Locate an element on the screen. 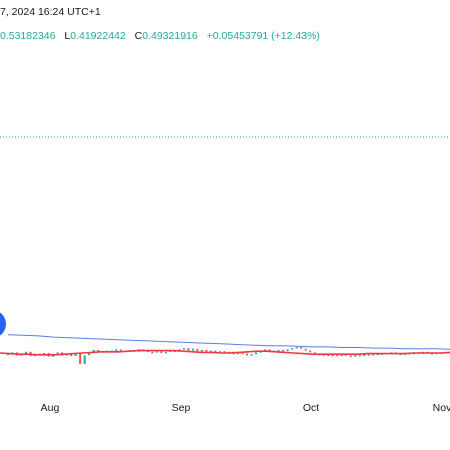 This screenshot has width=450, height=450. x-tick-label: Aug is located at coordinates (50, 408).